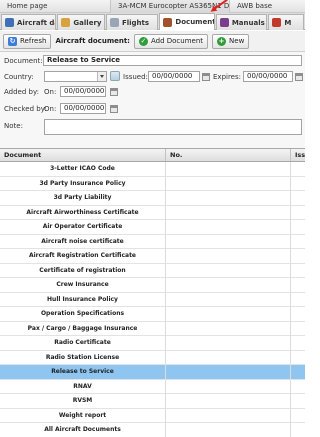 This screenshot has height=437, width=320. Describe the element at coordinates (152, 270) in the screenshot. I see `table-row: Certificate of registration` at that location.